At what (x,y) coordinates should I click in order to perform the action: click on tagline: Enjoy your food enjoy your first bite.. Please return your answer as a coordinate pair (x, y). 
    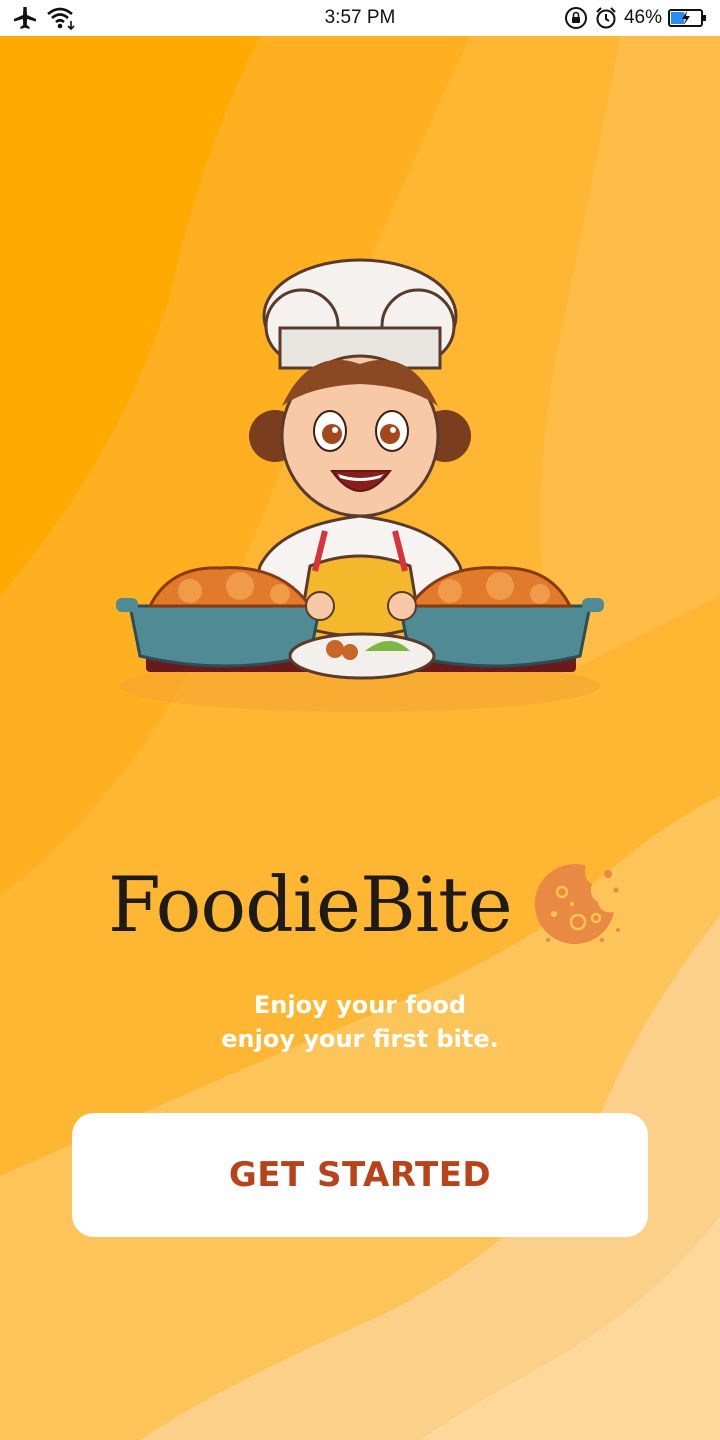
    Looking at the image, I should click on (360, 1022).